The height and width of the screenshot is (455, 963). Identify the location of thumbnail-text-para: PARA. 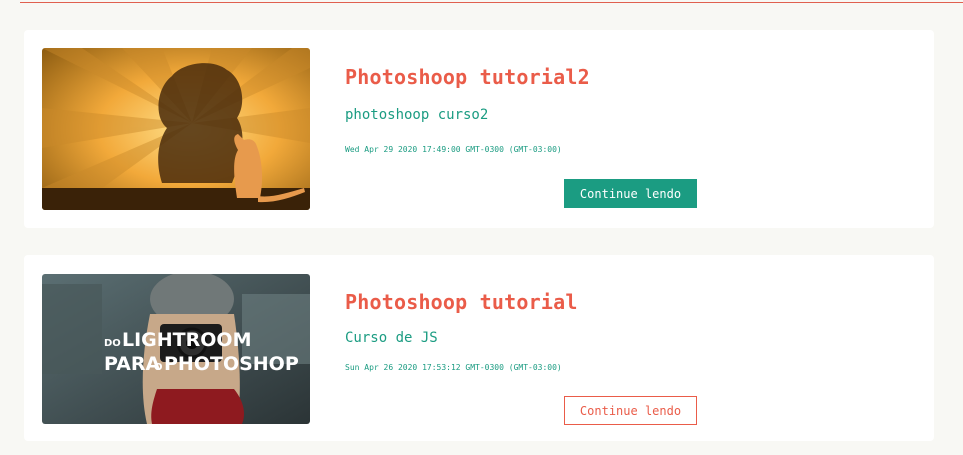
(132, 364).